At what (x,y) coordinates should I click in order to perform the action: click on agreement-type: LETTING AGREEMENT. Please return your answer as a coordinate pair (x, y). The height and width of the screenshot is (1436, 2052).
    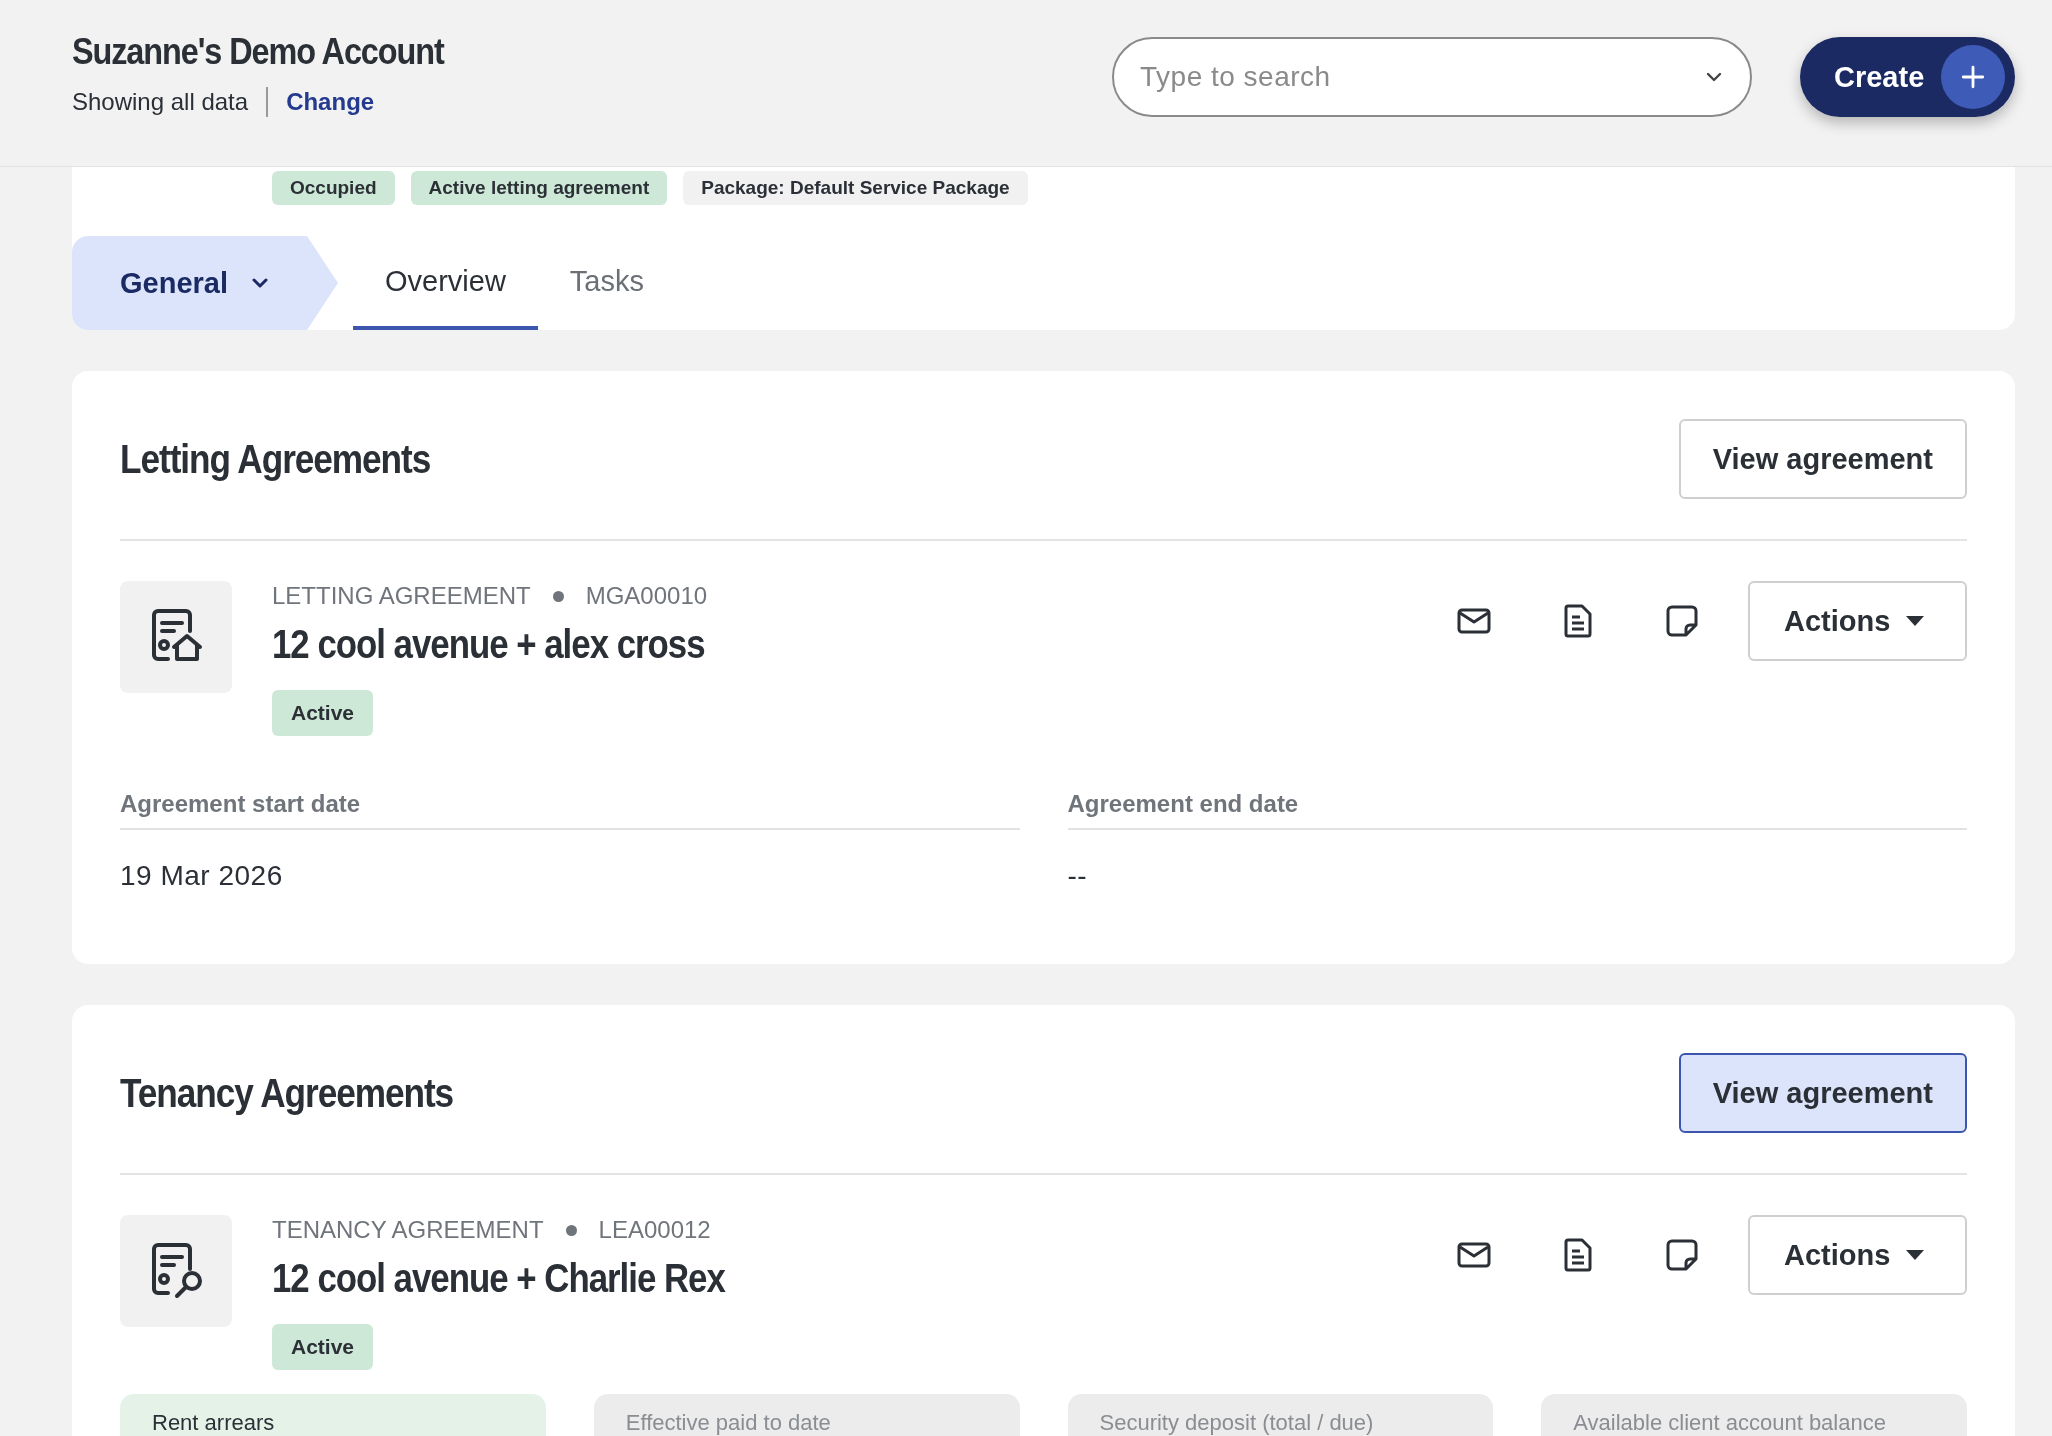
    Looking at the image, I should click on (401, 596).